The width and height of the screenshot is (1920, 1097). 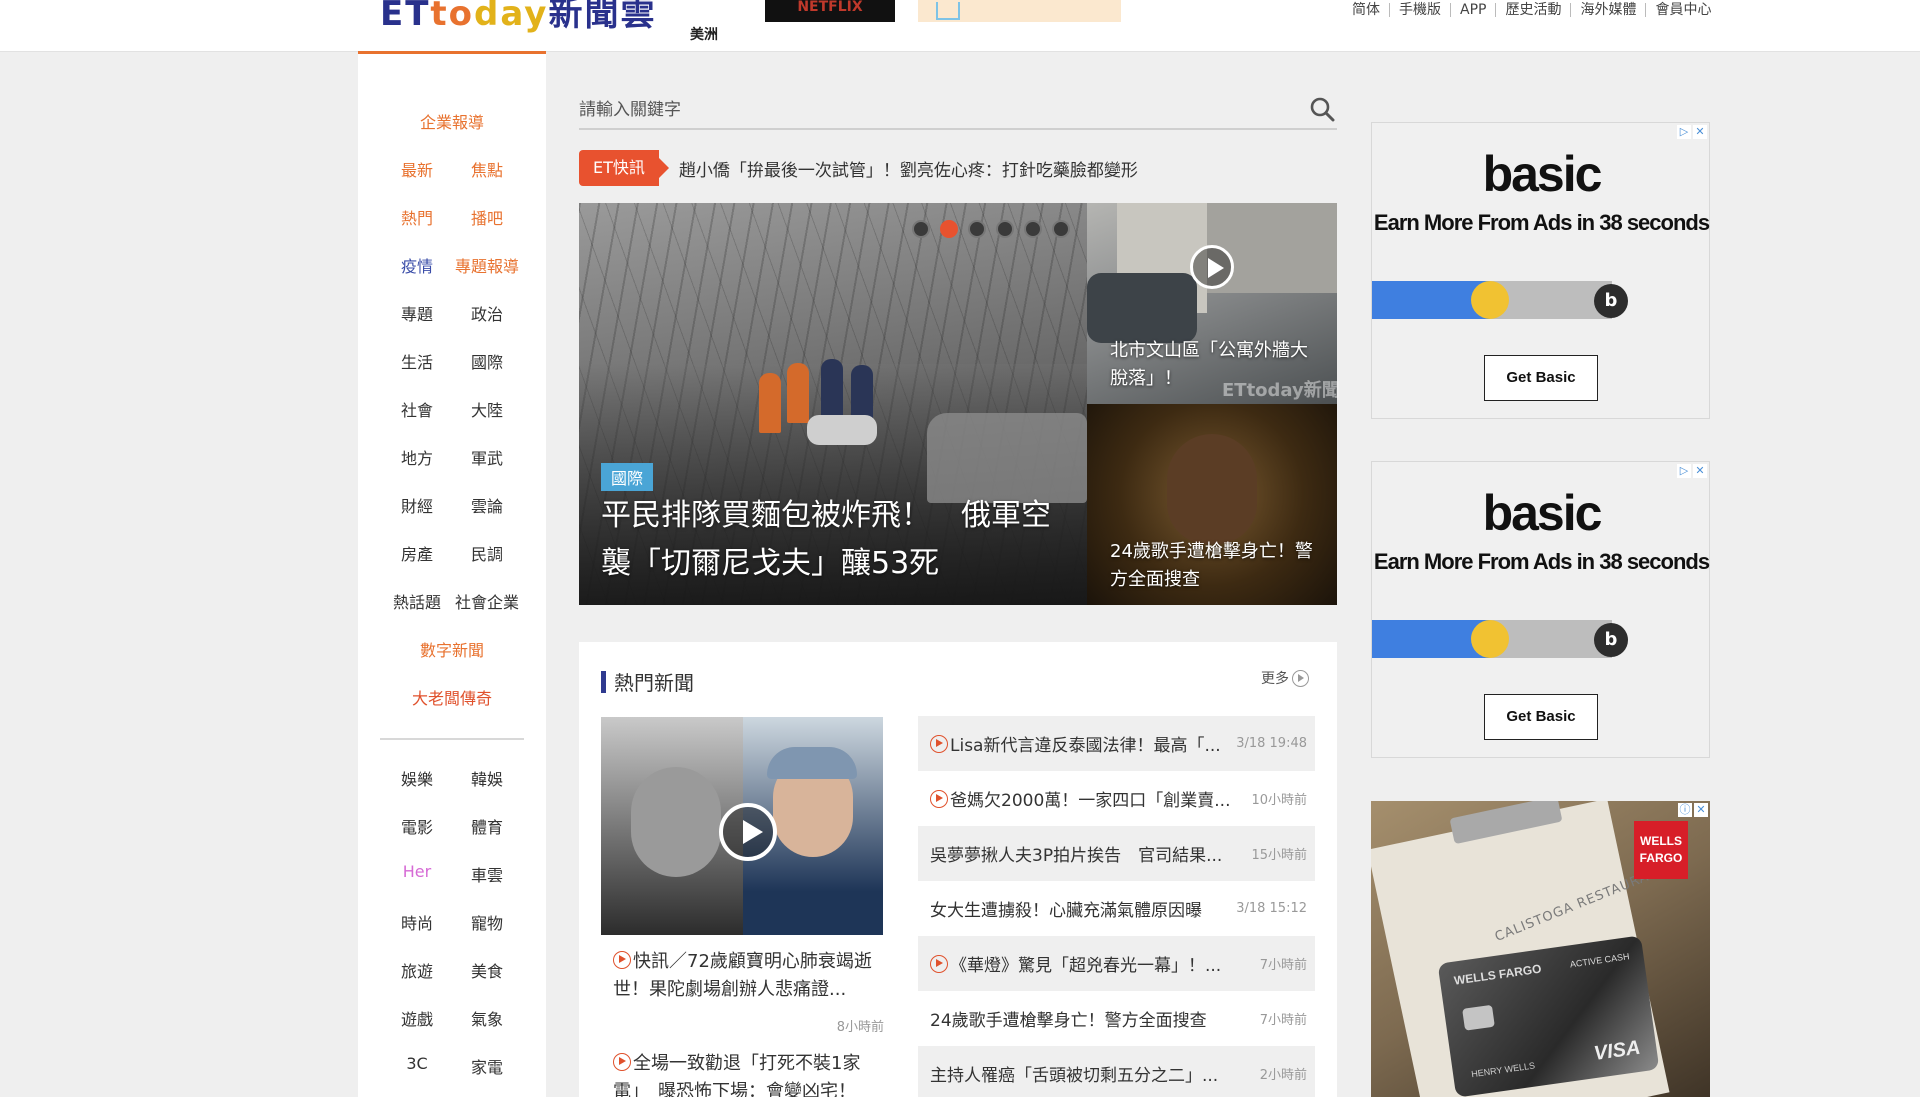 I want to click on wells-fargo-logo: WELLS FARGO, so click(x=1661, y=850).